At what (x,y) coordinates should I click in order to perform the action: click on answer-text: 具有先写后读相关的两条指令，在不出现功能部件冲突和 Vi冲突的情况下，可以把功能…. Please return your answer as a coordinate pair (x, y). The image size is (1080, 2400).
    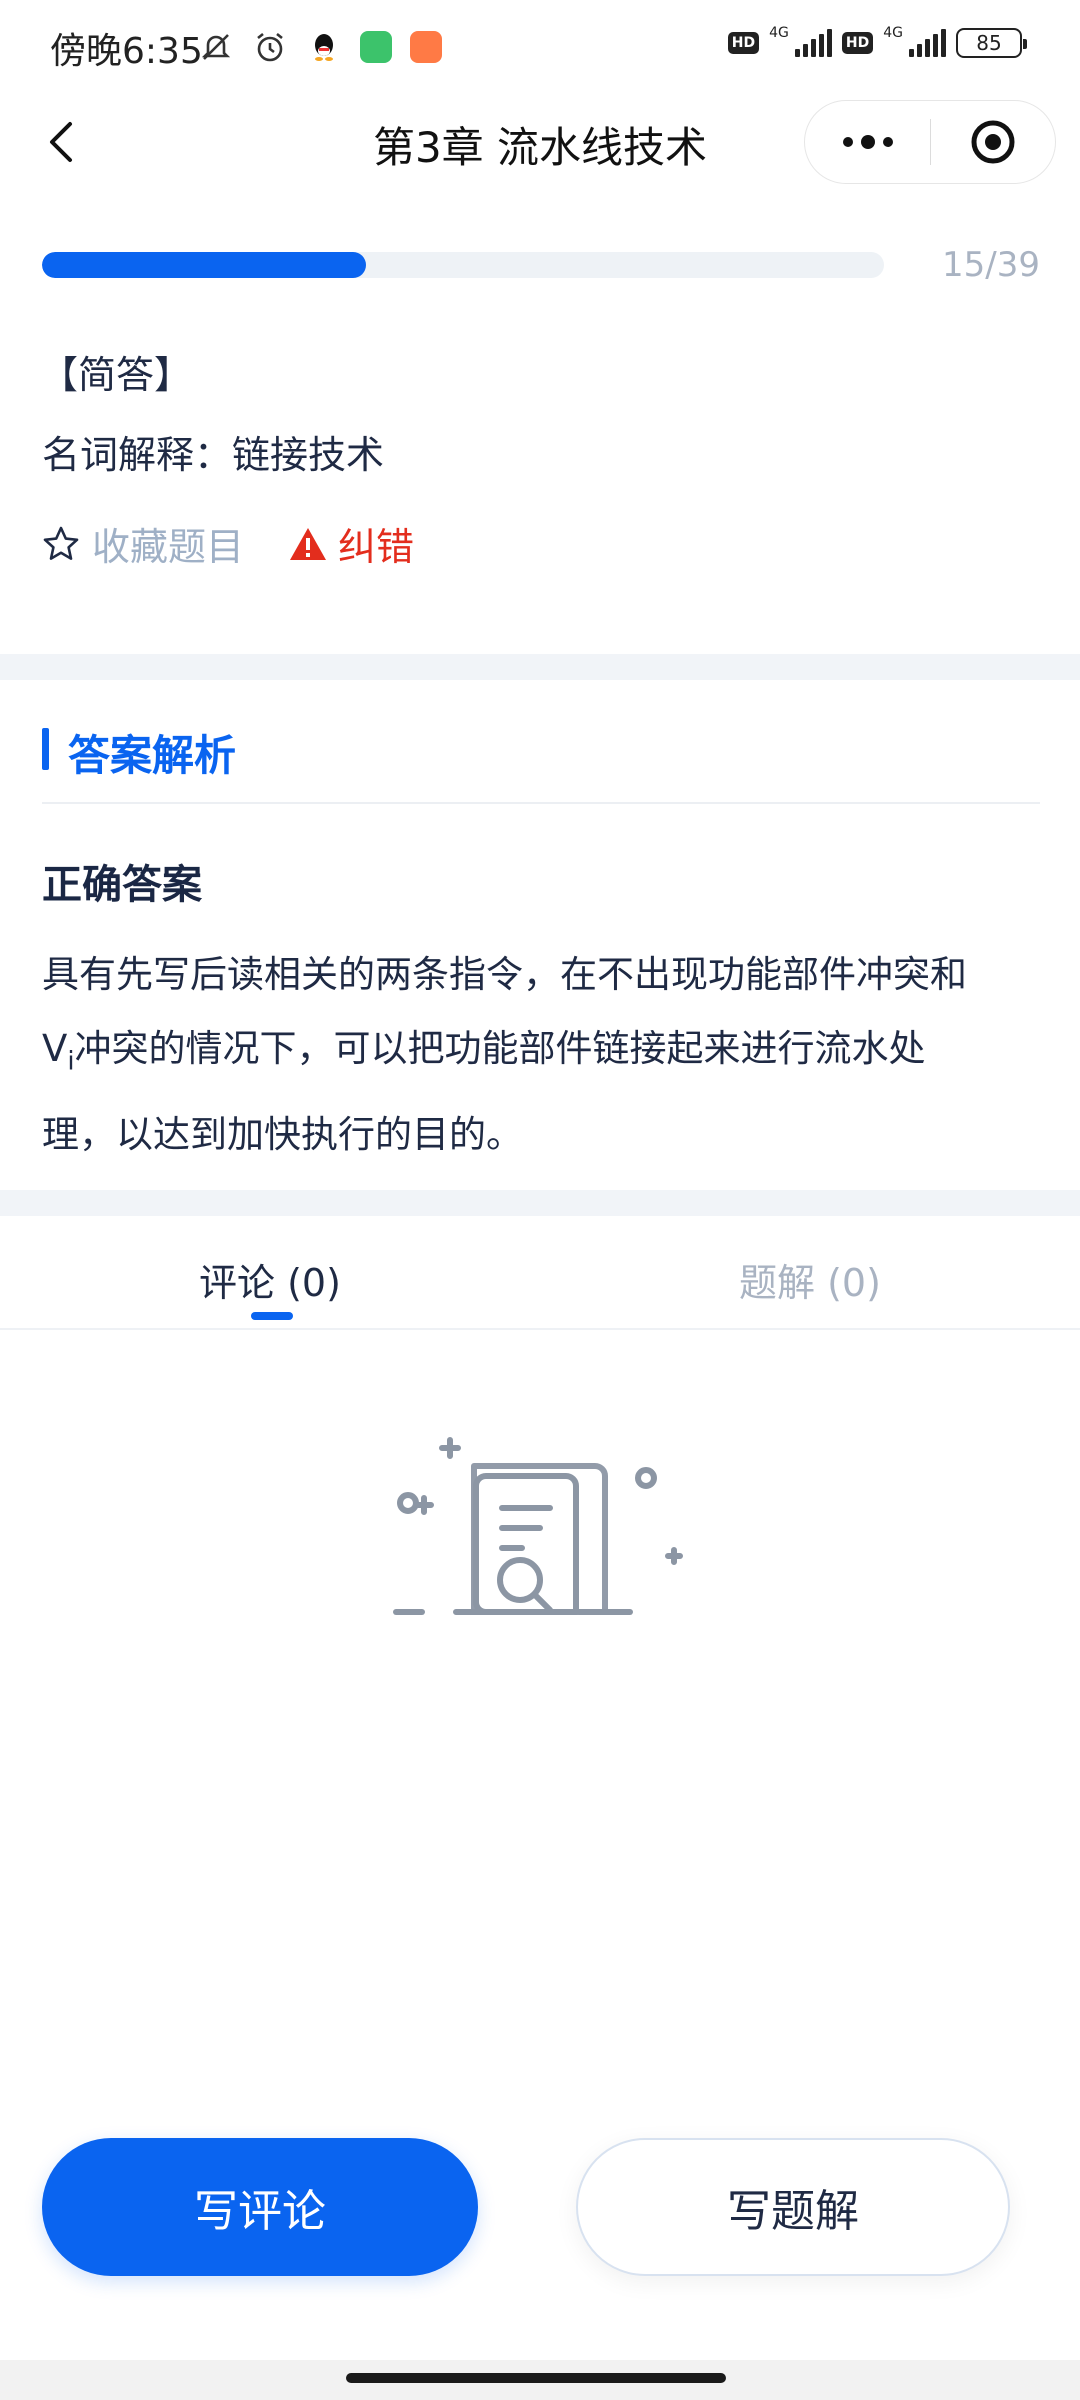
    Looking at the image, I should click on (542, 1055).